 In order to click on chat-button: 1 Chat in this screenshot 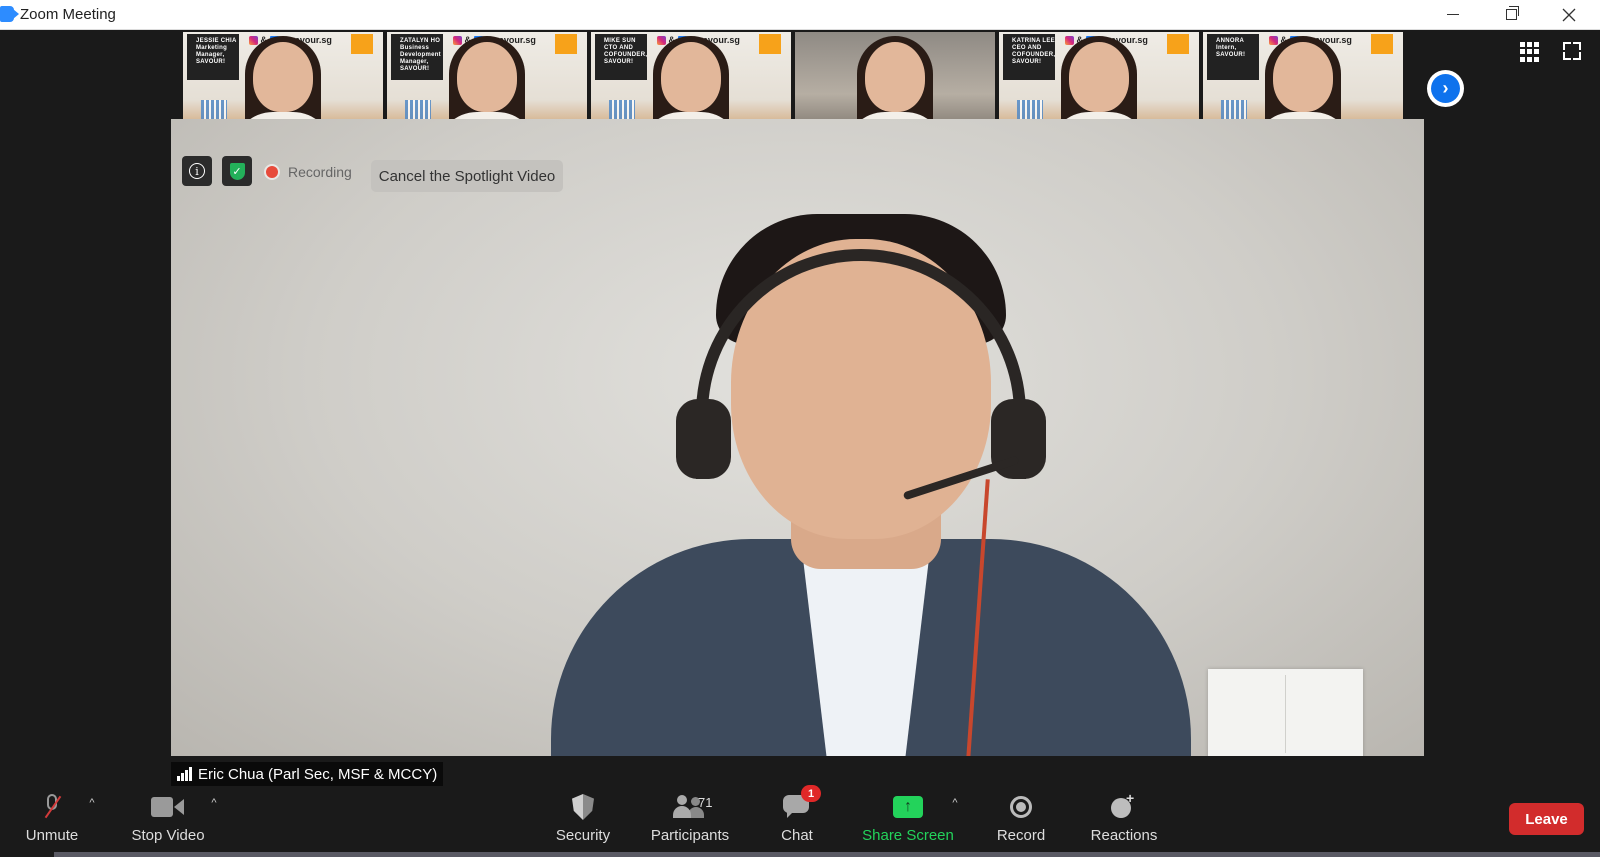, I will do `click(797, 821)`.